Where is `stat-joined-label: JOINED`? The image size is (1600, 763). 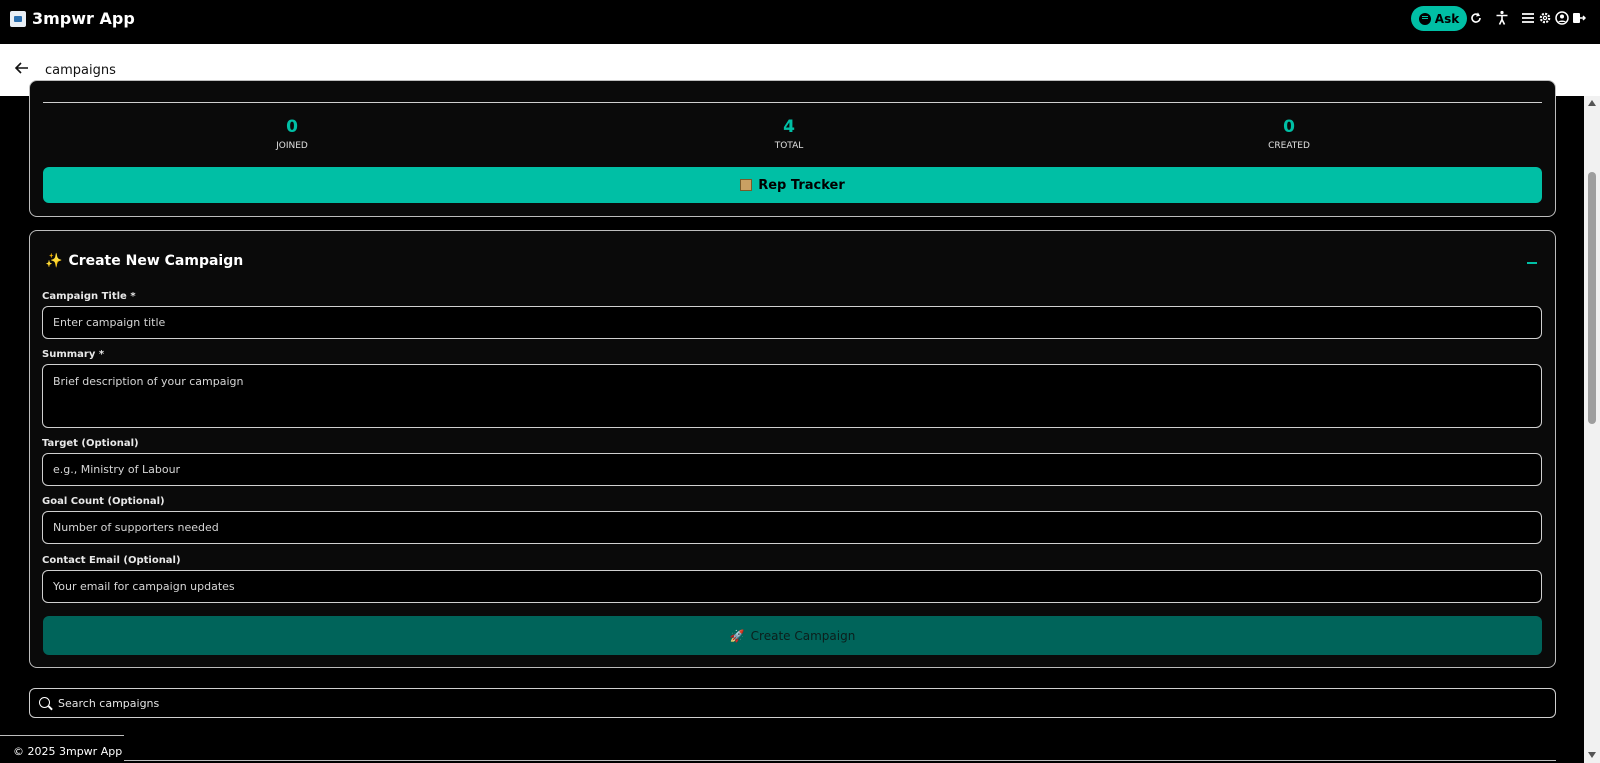
stat-joined-label: JOINED is located at coordinates (292, 146).